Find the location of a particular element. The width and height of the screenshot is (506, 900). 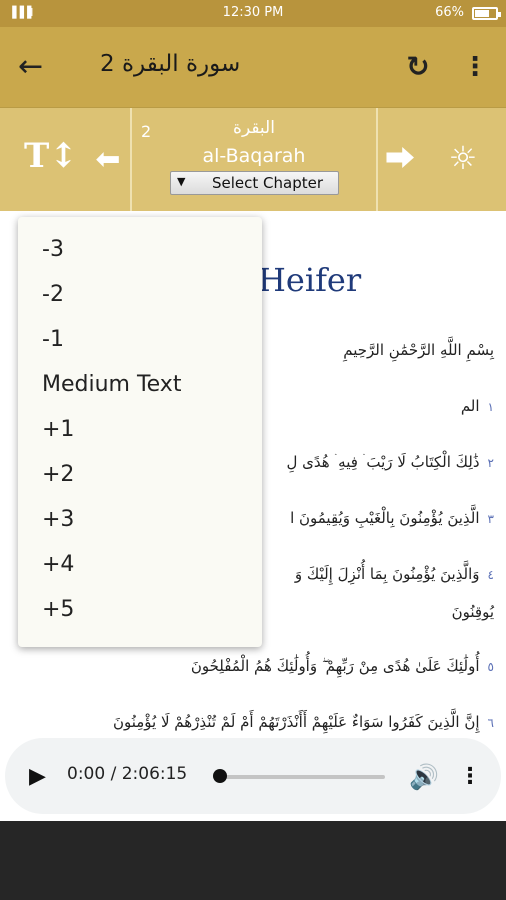

menu-item: +1 is located at coordinates (58, 429).